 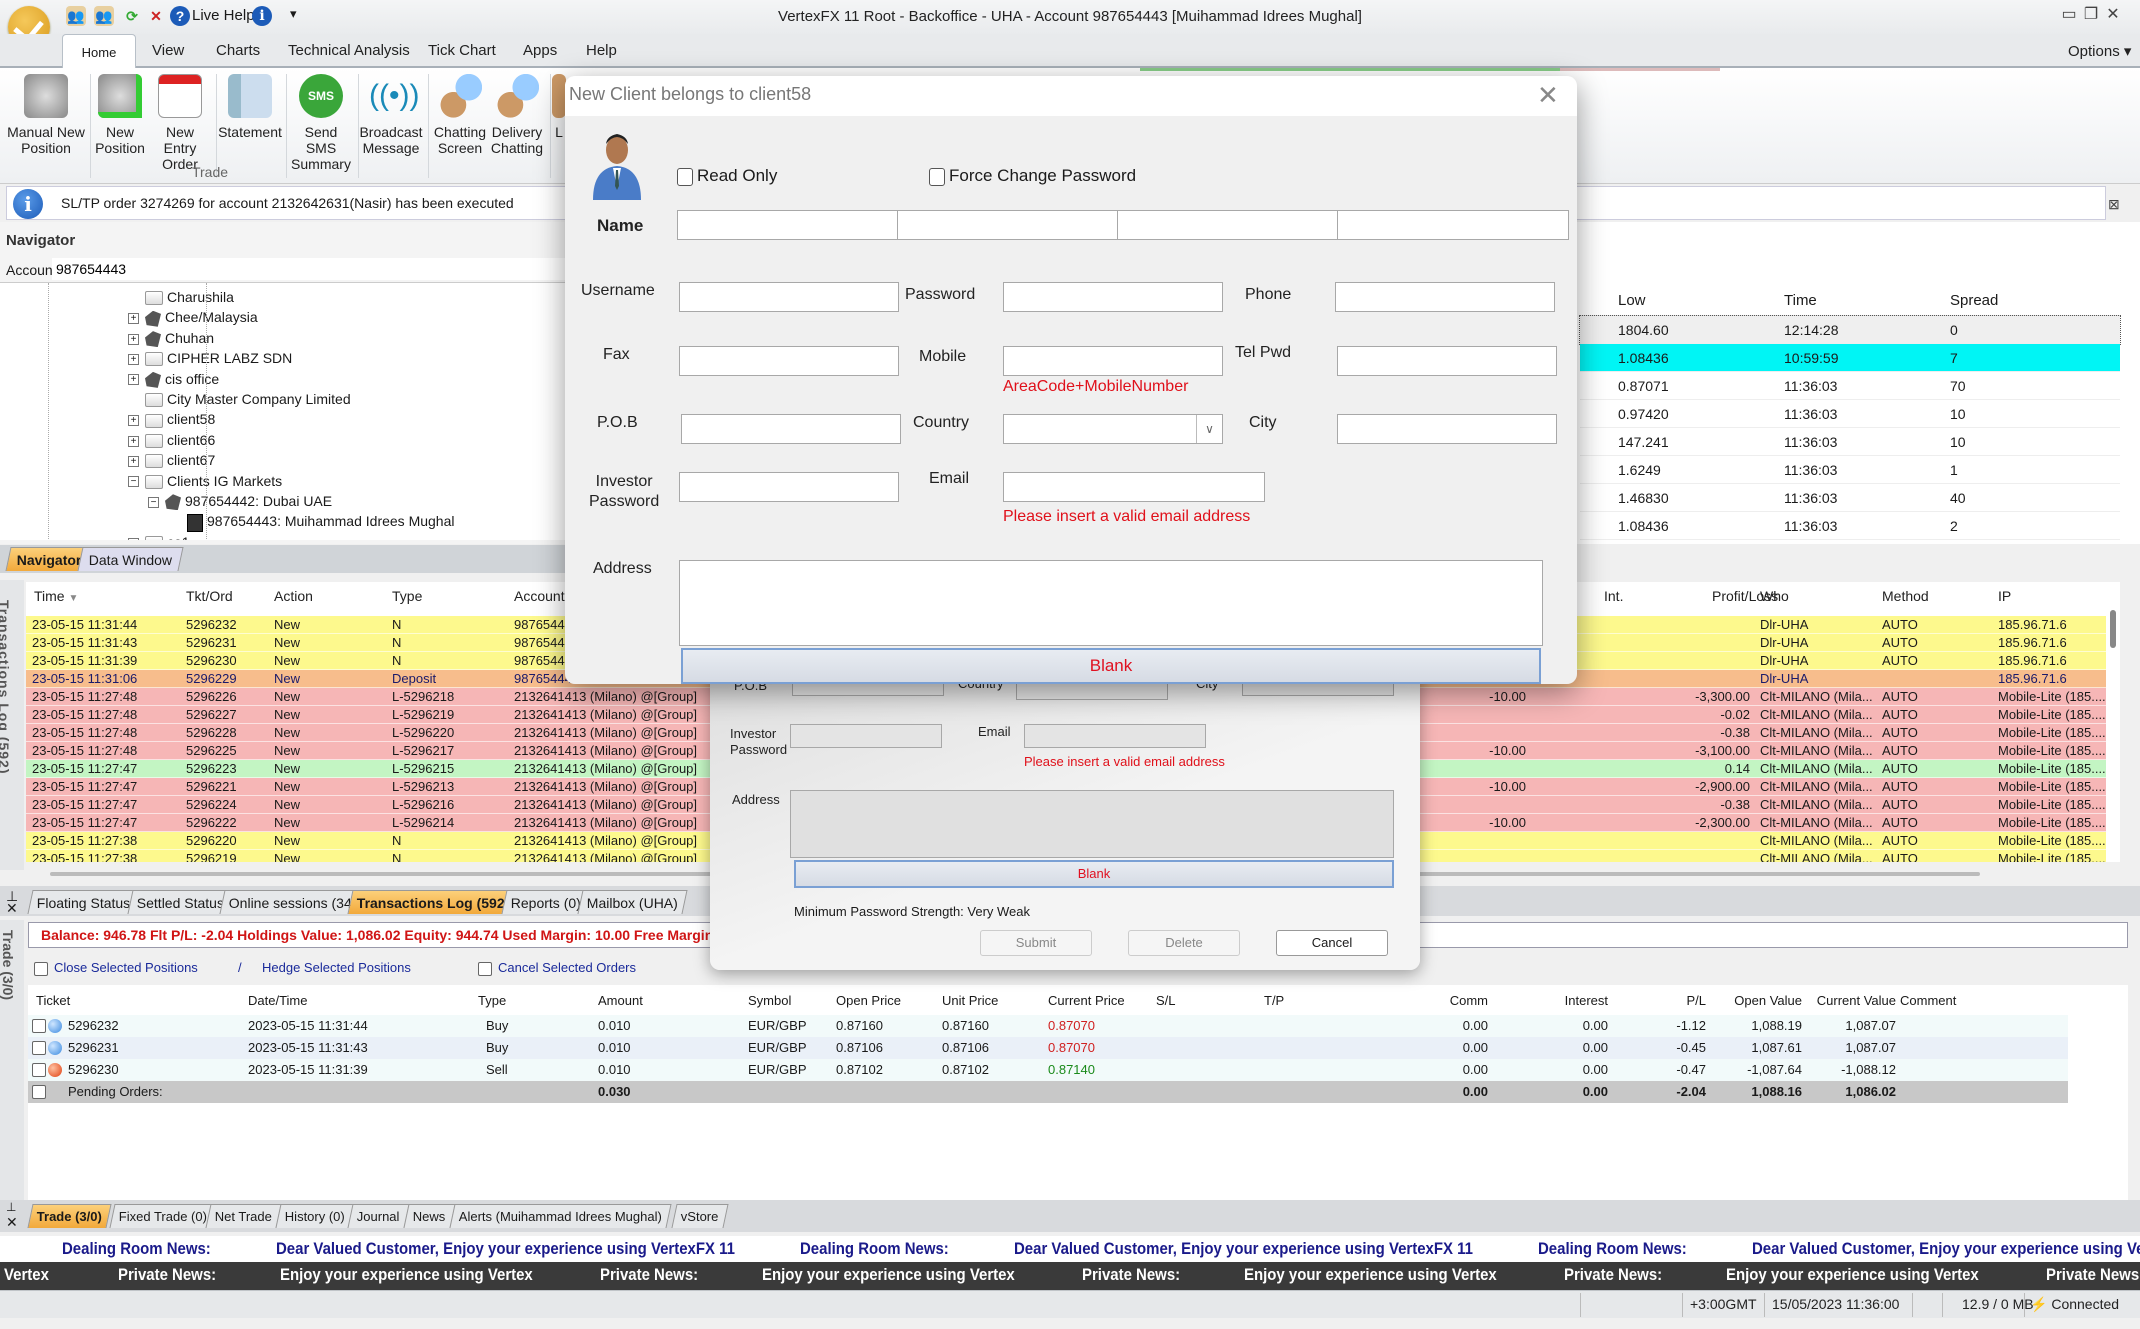 I want to click on phone-field, so click(x=1445, y=297).